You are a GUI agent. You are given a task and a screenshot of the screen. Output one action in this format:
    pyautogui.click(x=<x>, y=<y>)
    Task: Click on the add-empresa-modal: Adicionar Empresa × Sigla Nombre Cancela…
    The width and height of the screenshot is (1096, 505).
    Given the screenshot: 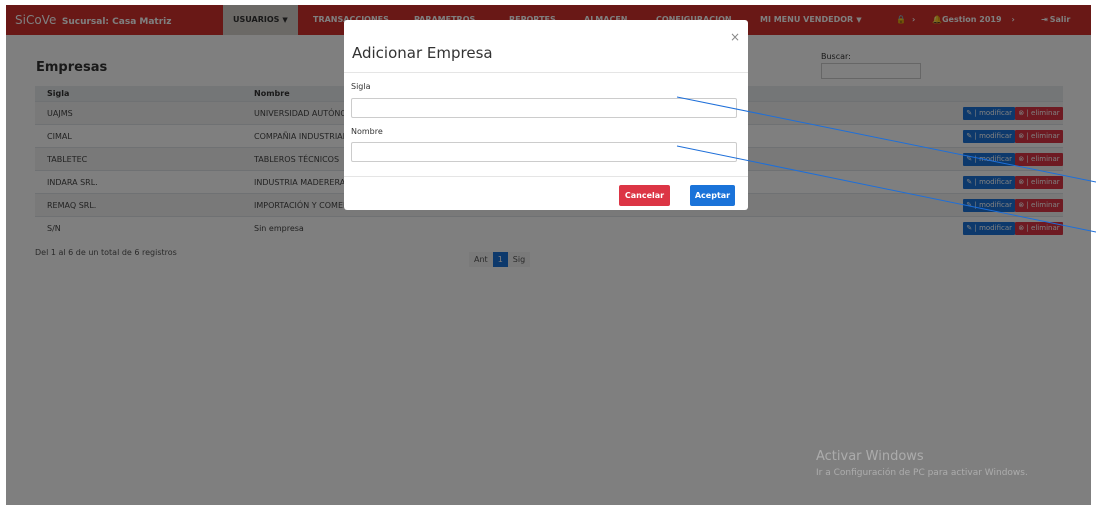 What is the action you would take?
    pyautogui.click(x=546, y=115)
    